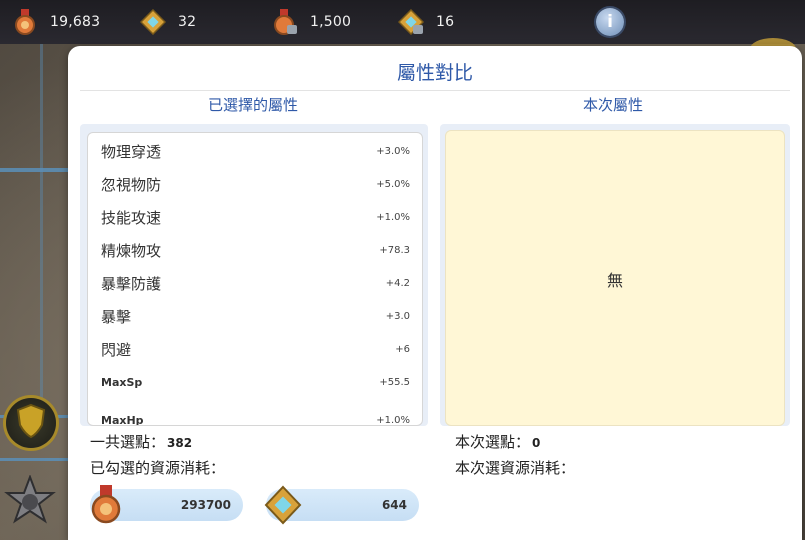 The width and height of the screenshot is (805, 540). Describe the element at coordinates (397, 283) in the screenshot. I see `stat-value: +4.2` at that location.